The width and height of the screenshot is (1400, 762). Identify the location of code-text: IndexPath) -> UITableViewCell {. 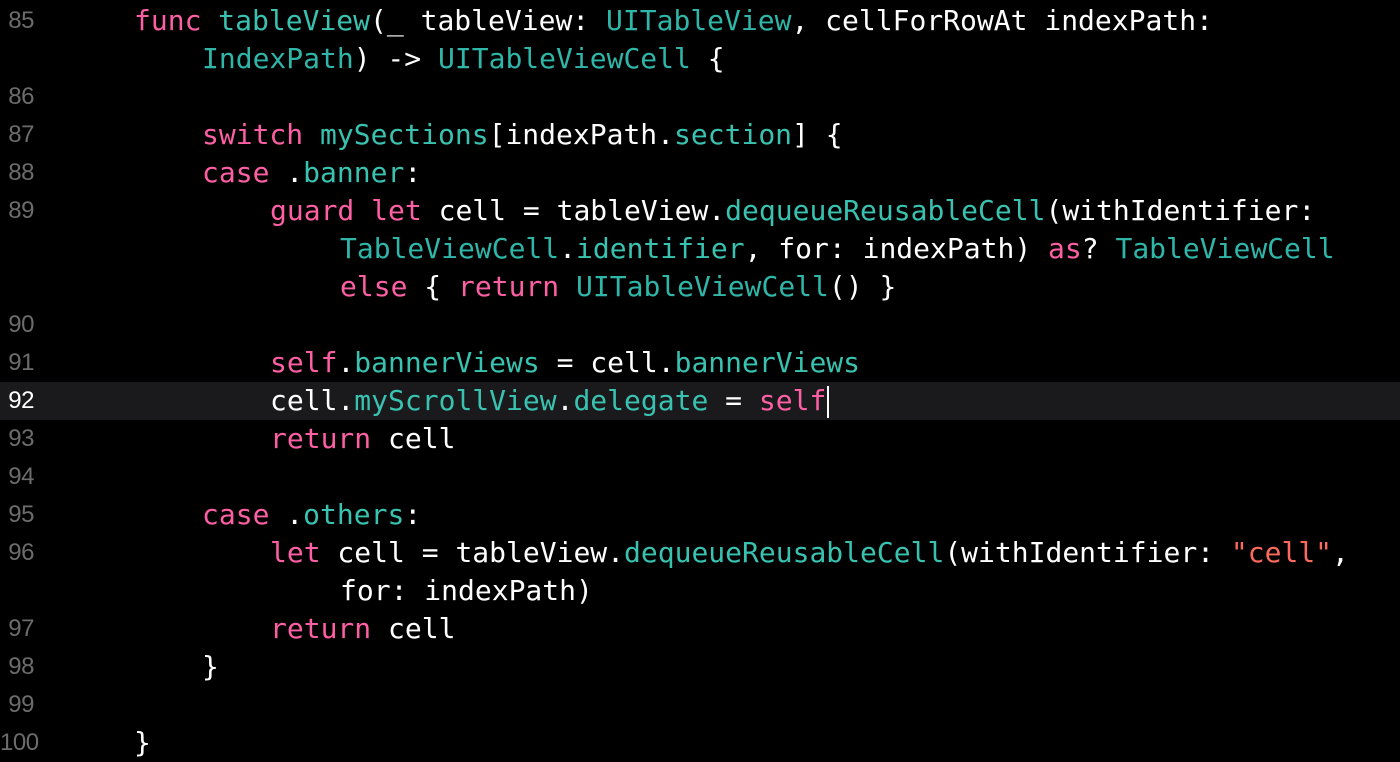
(463, 59).